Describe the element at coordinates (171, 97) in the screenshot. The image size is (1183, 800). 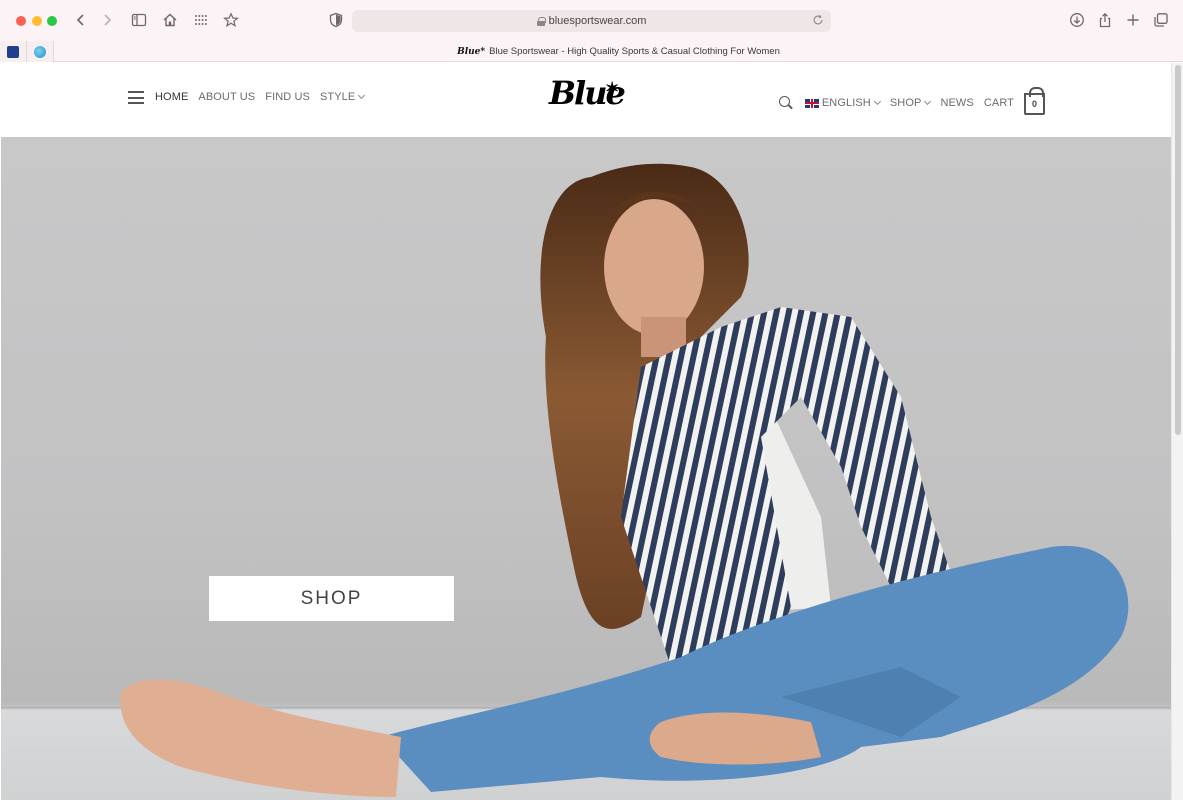
I see `nav-home: HOME` at that location.